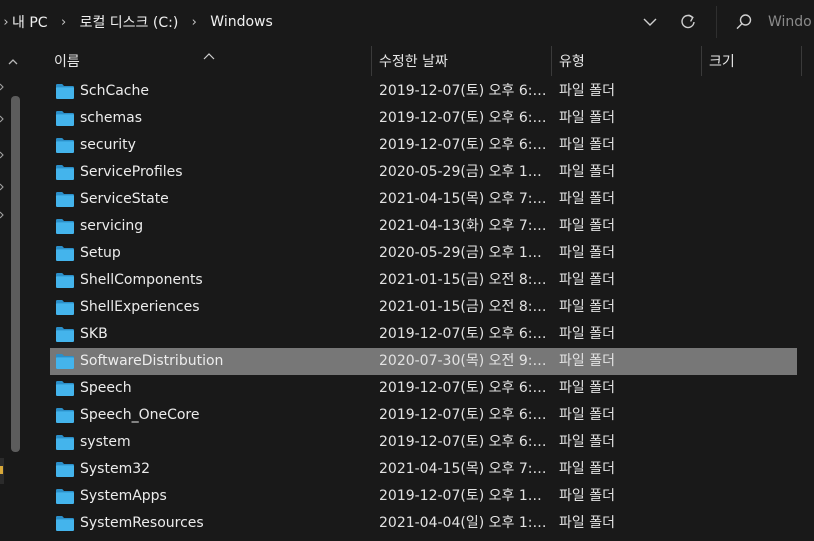 This screenshot has width=814, height=541. I want to click on file-row: Setup 2020-05-29(금) 오후 1… 파일 폴더, so click(423, 253).